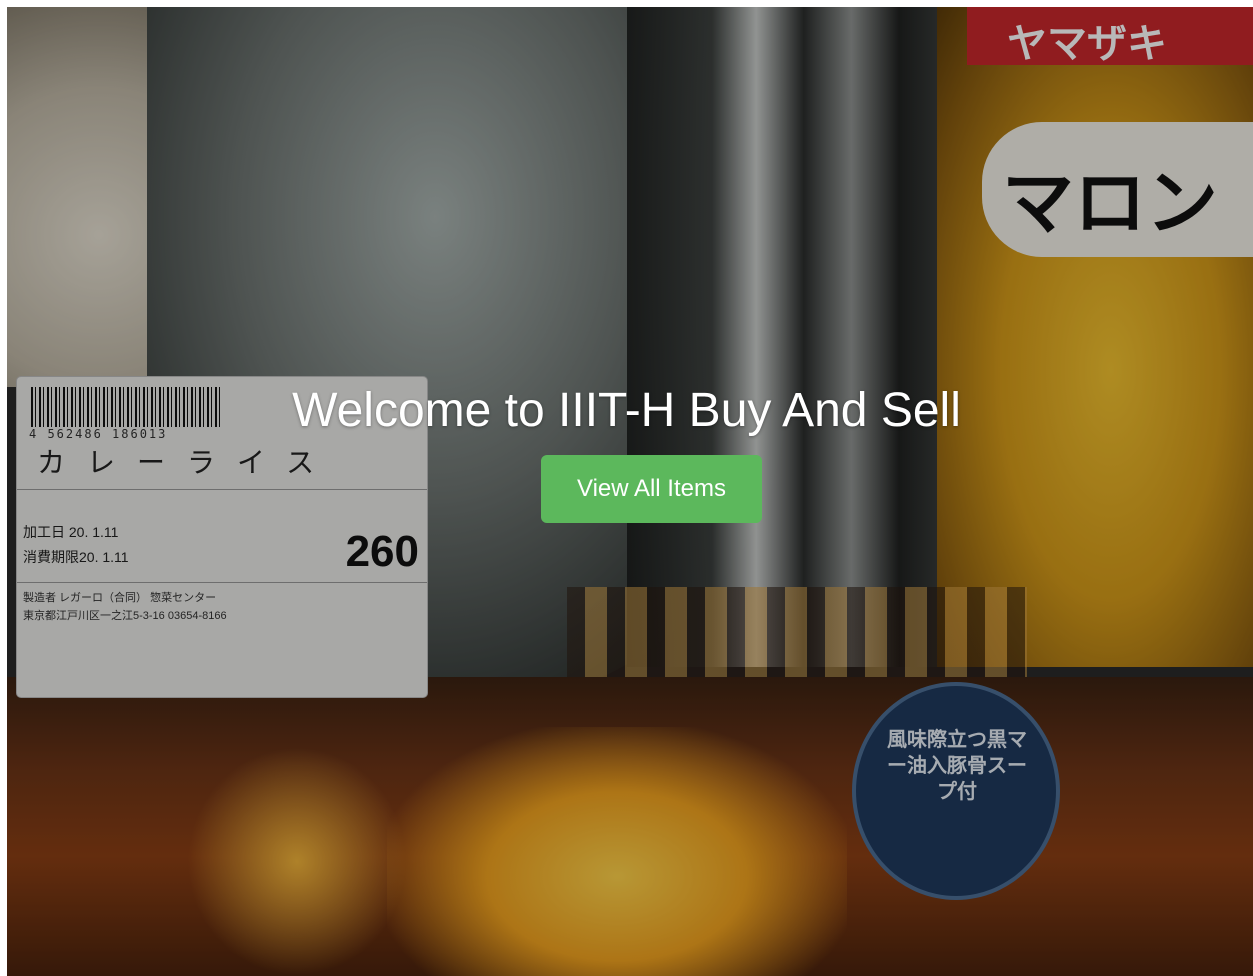  I want to click on view-all-items-button: View All Items, so click(651, 489).